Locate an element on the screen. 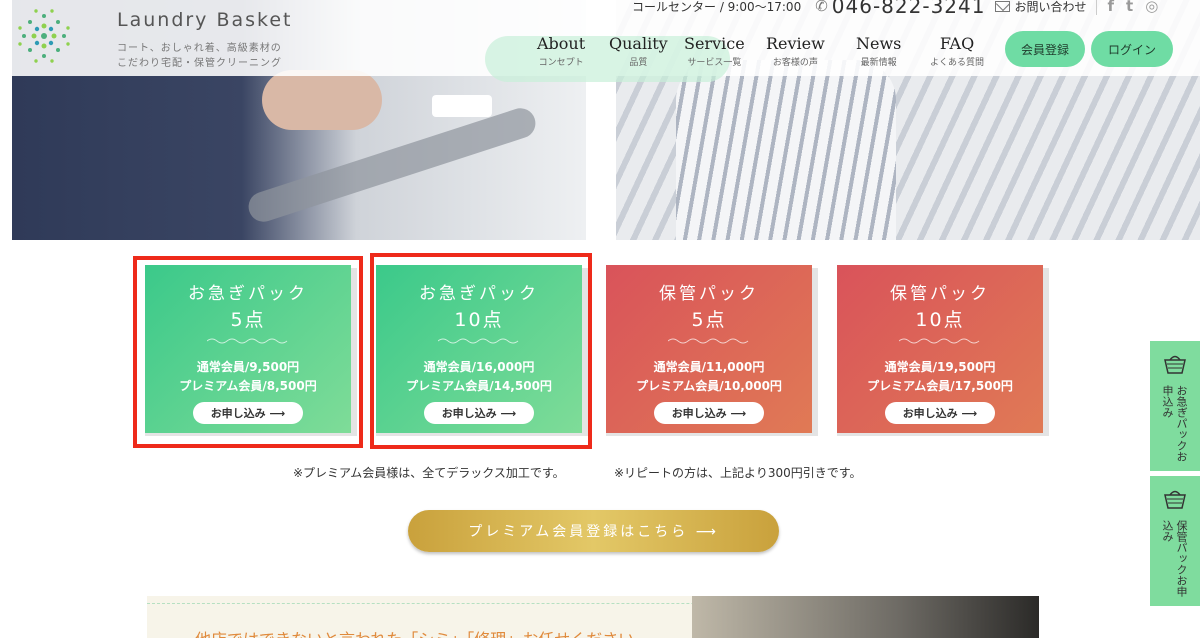 The image size is (1200, 638). nav-label-en: About is located at coordinates (561, 43).